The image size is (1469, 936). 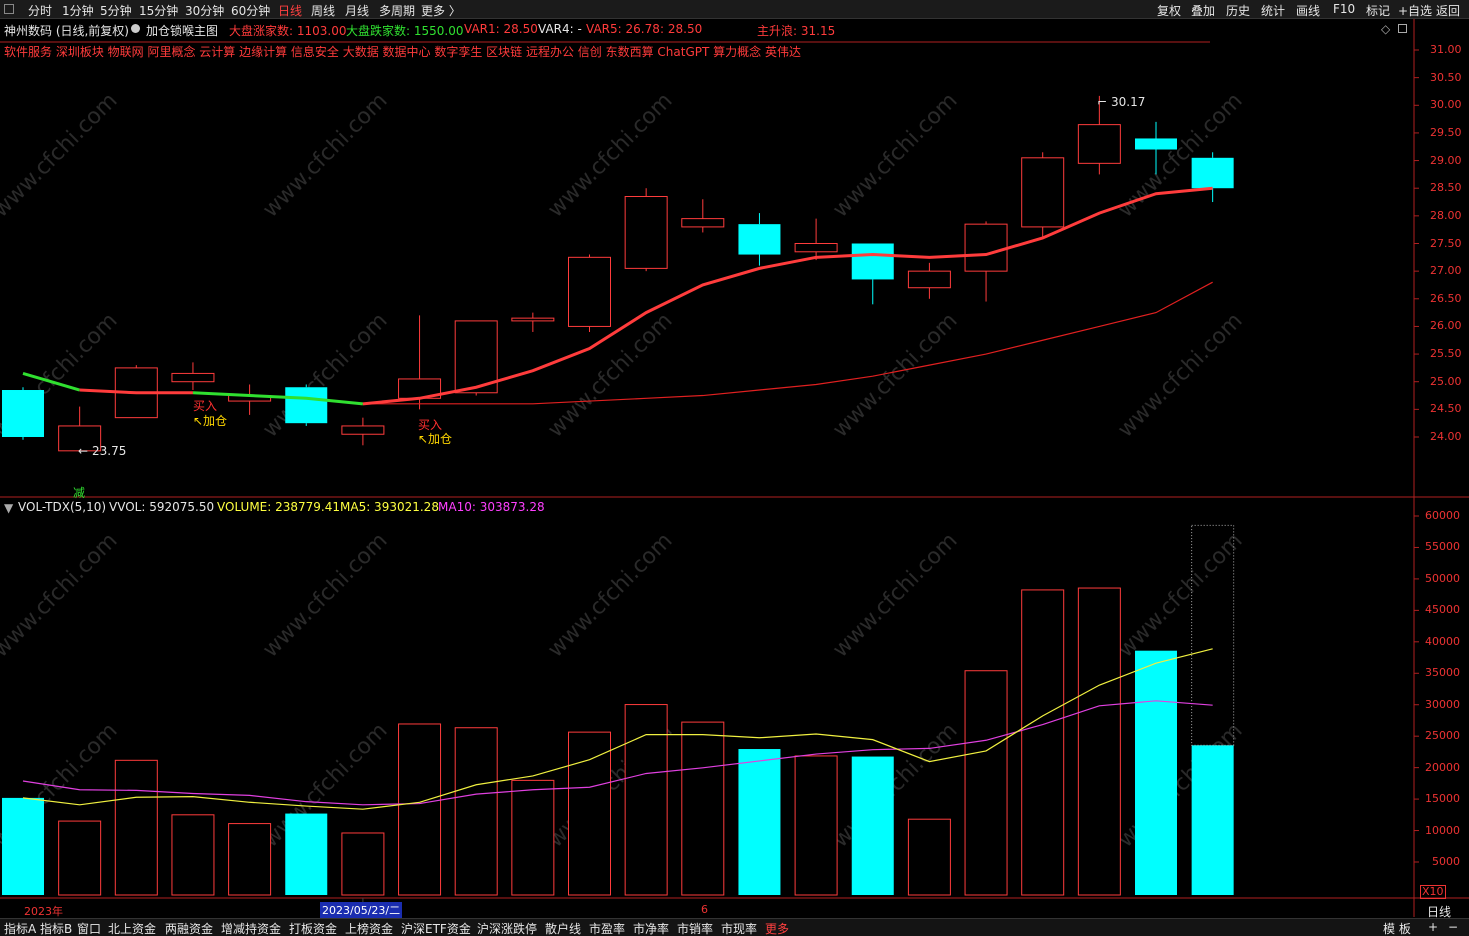 I want to click on price-tick-label: 24.50, so click(x=1446, y=409).